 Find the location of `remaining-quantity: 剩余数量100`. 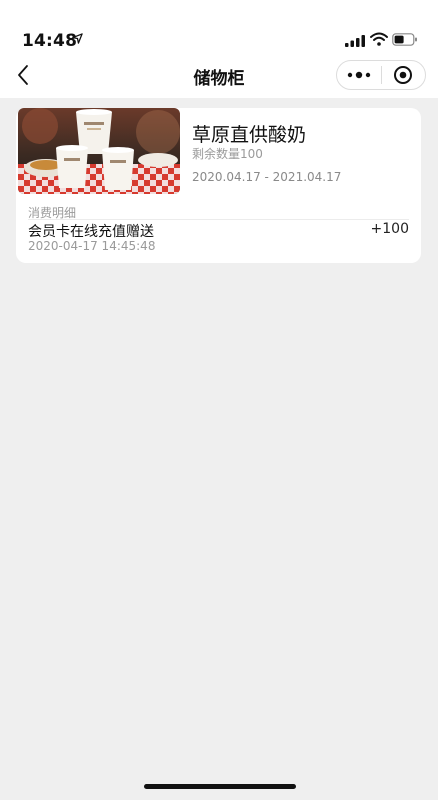

remaining-quantity: 剩余数量100 is located at coordinates (227, 154).